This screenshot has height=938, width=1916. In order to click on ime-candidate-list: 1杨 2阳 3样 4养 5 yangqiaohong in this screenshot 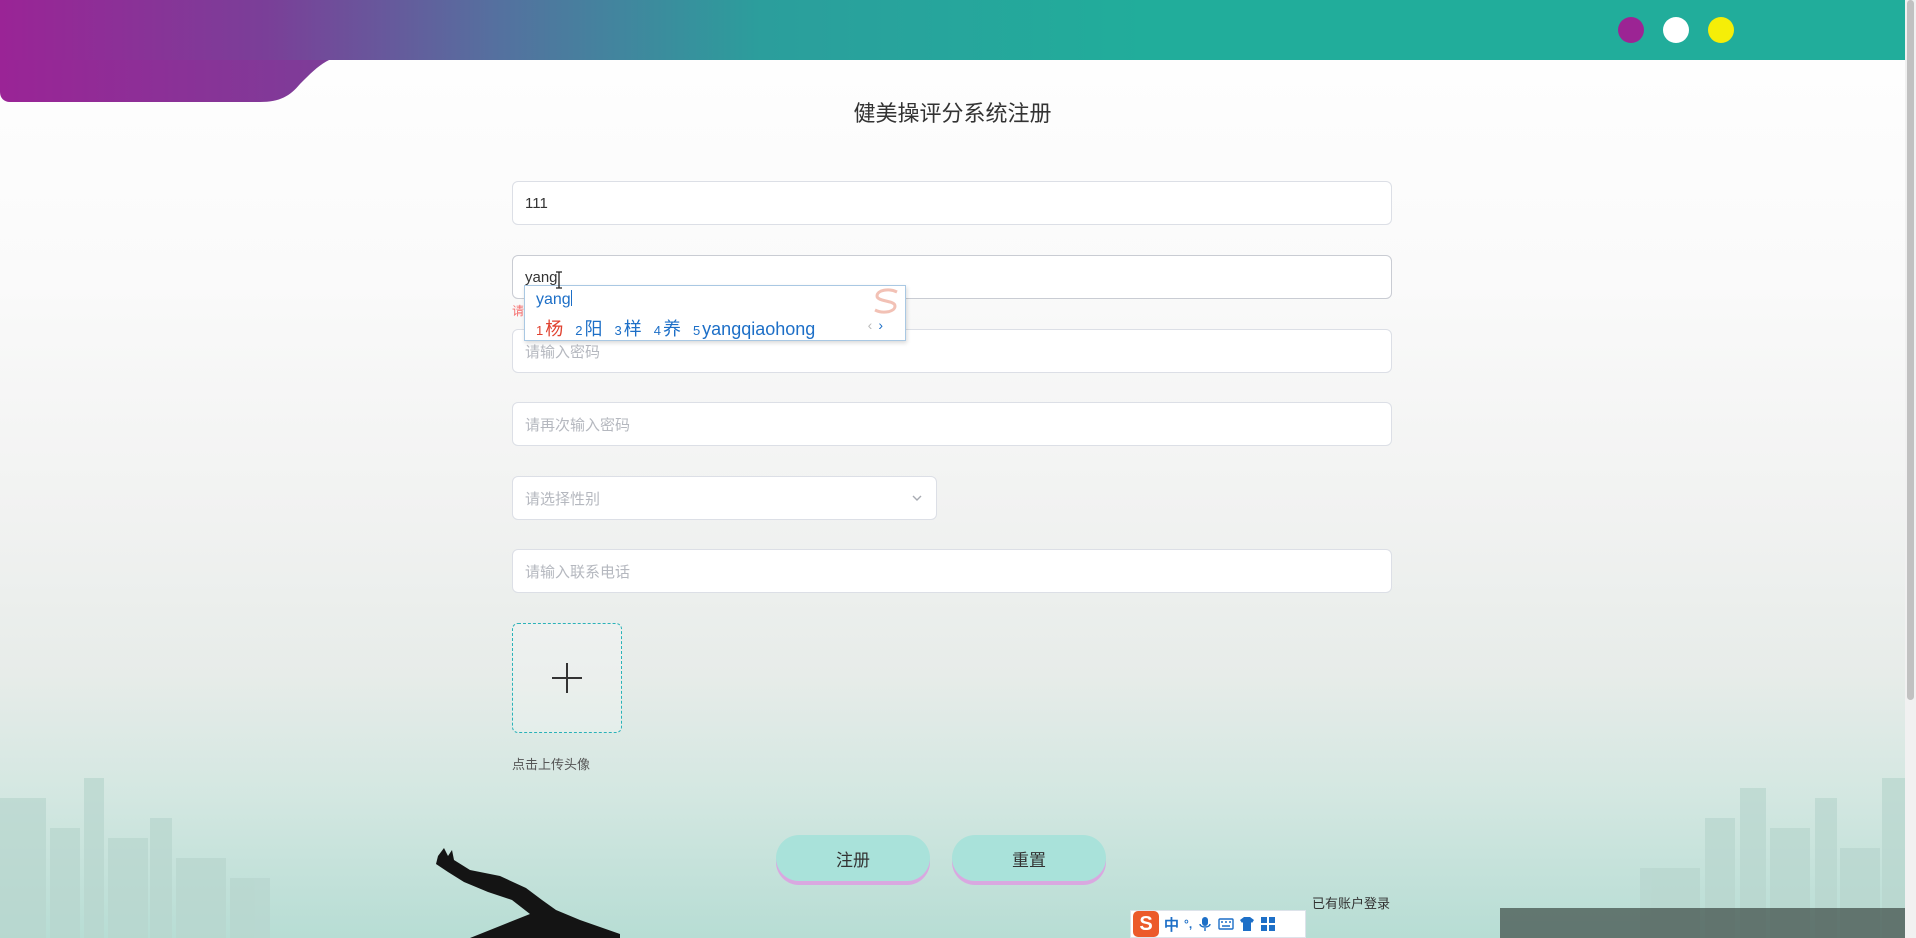, I will do `click(681, 328)`.